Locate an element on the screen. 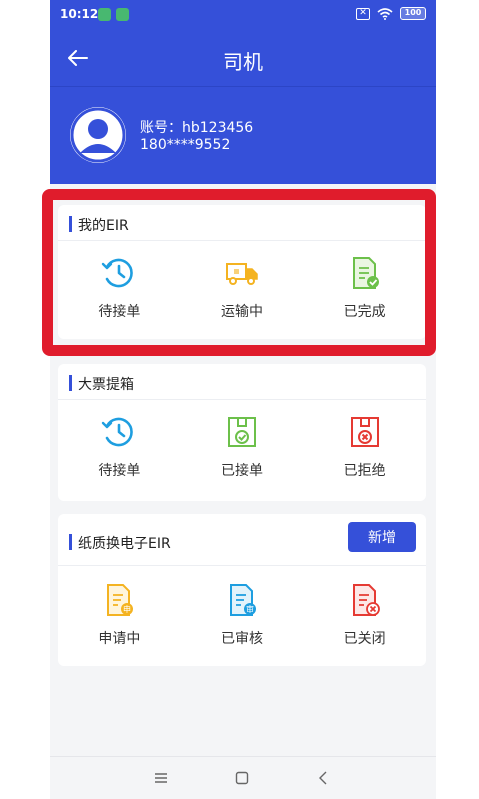 This screenshot has height=799, width=479. item-label: 申请中 is located at coordinates (119, 639).